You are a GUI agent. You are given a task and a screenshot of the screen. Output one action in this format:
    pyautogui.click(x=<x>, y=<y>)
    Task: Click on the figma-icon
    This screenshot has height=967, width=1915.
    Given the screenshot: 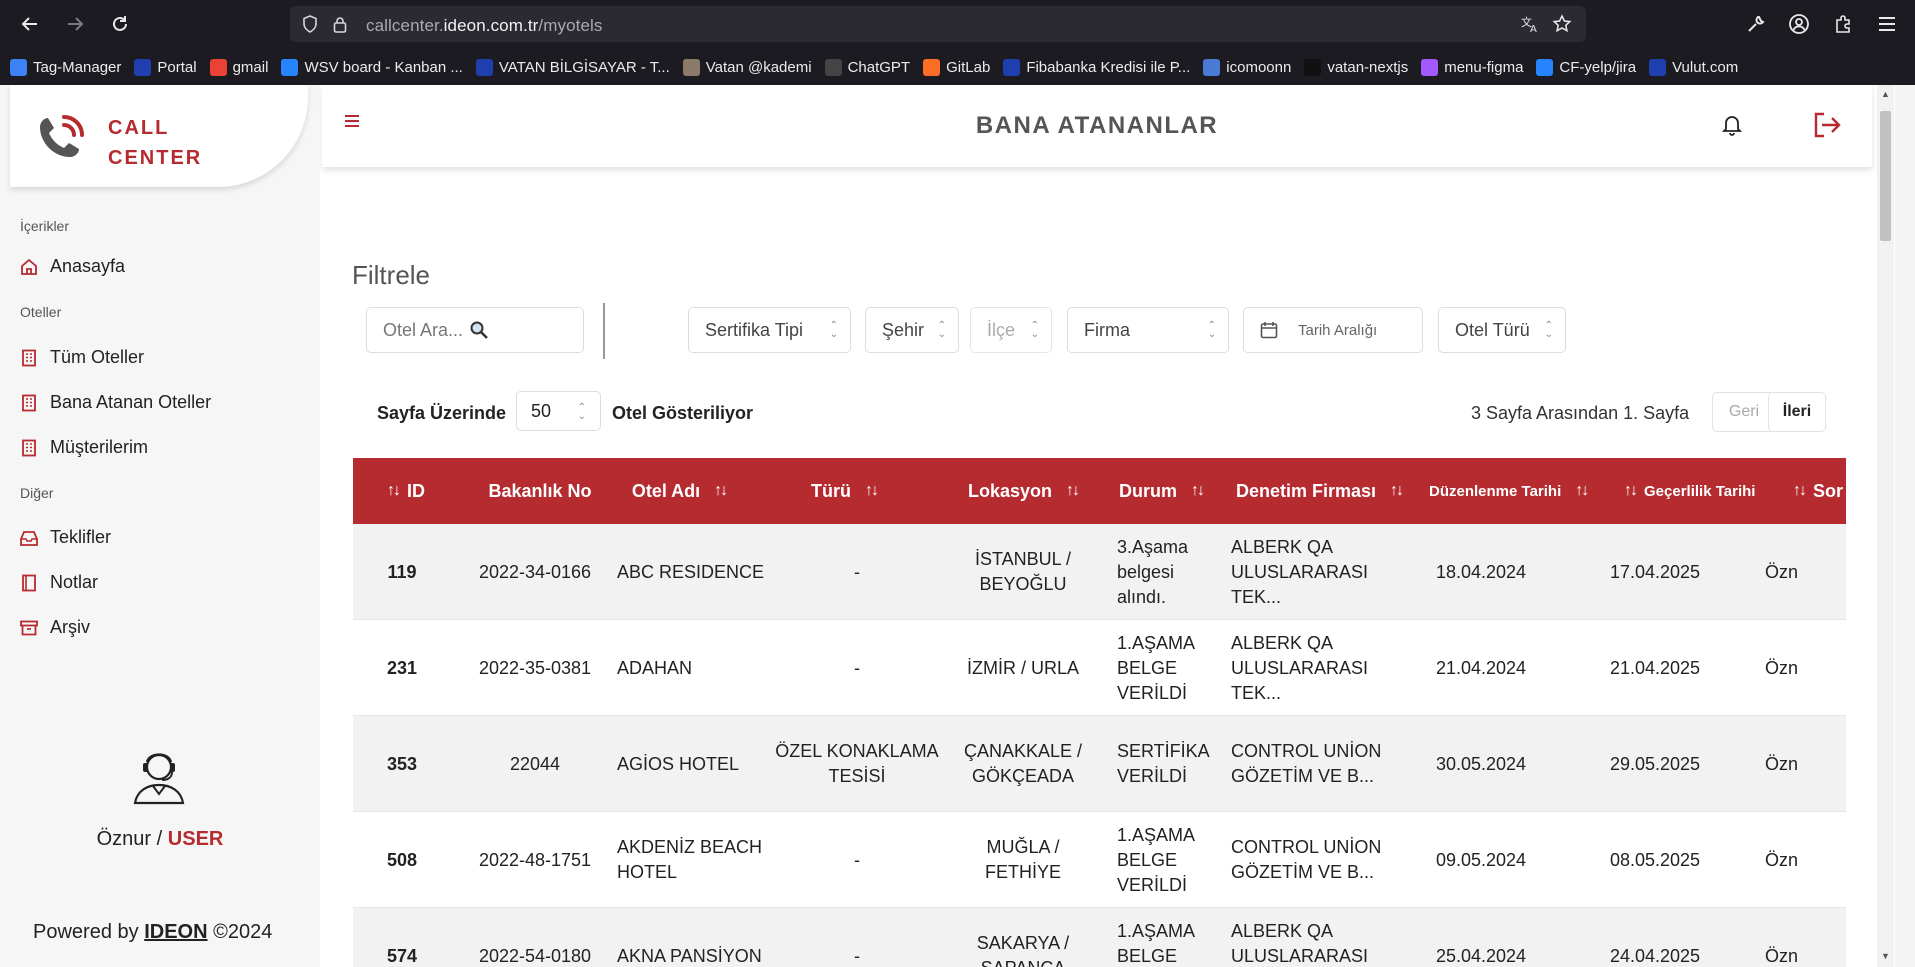 What is the action you would take?
    pyautogui.click(x=1430, y=67)
    